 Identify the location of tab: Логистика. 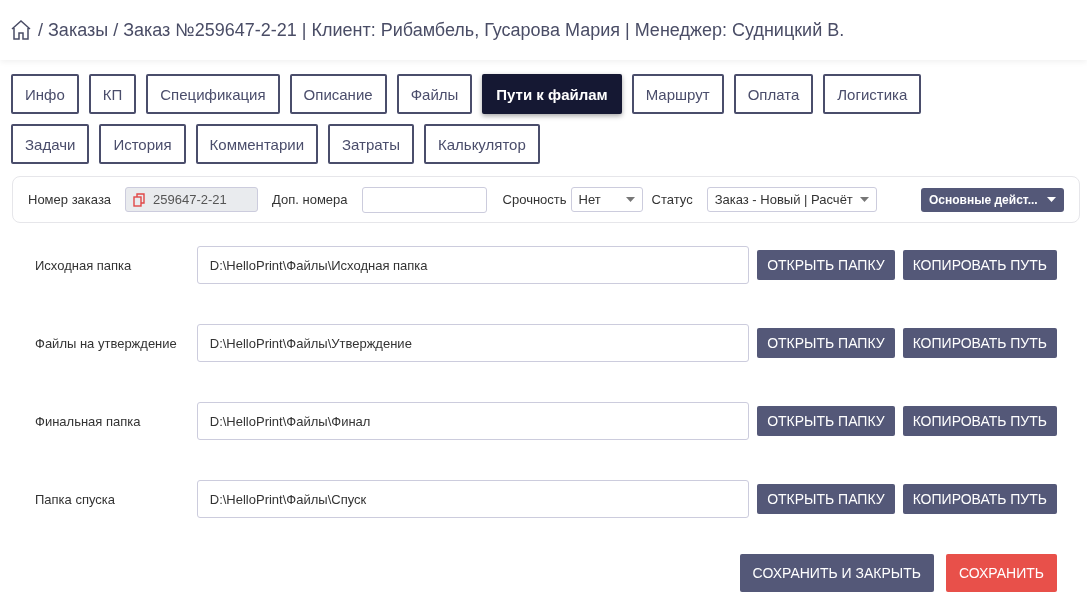
(872, 94).